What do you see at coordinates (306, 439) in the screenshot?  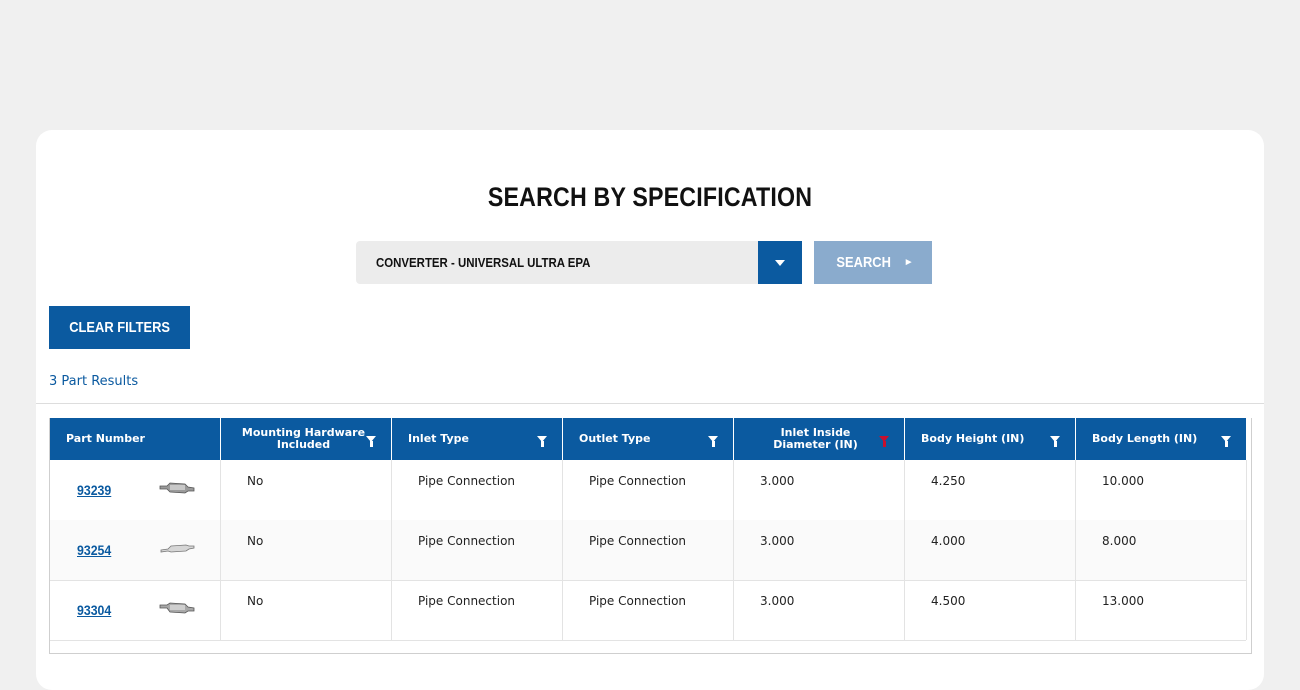 I see `column-header-mounting-hardware: Mounting Hardware Included` at bounding box center [306, 439].